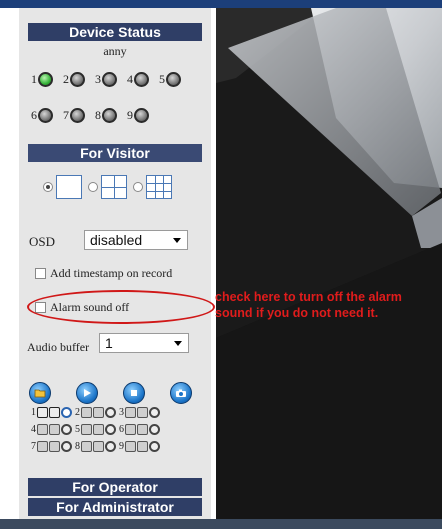 Image resolution: width=442 pixels, height=529 pixels. I want to click on audio-buffer-value: 1, so click(109, 343).